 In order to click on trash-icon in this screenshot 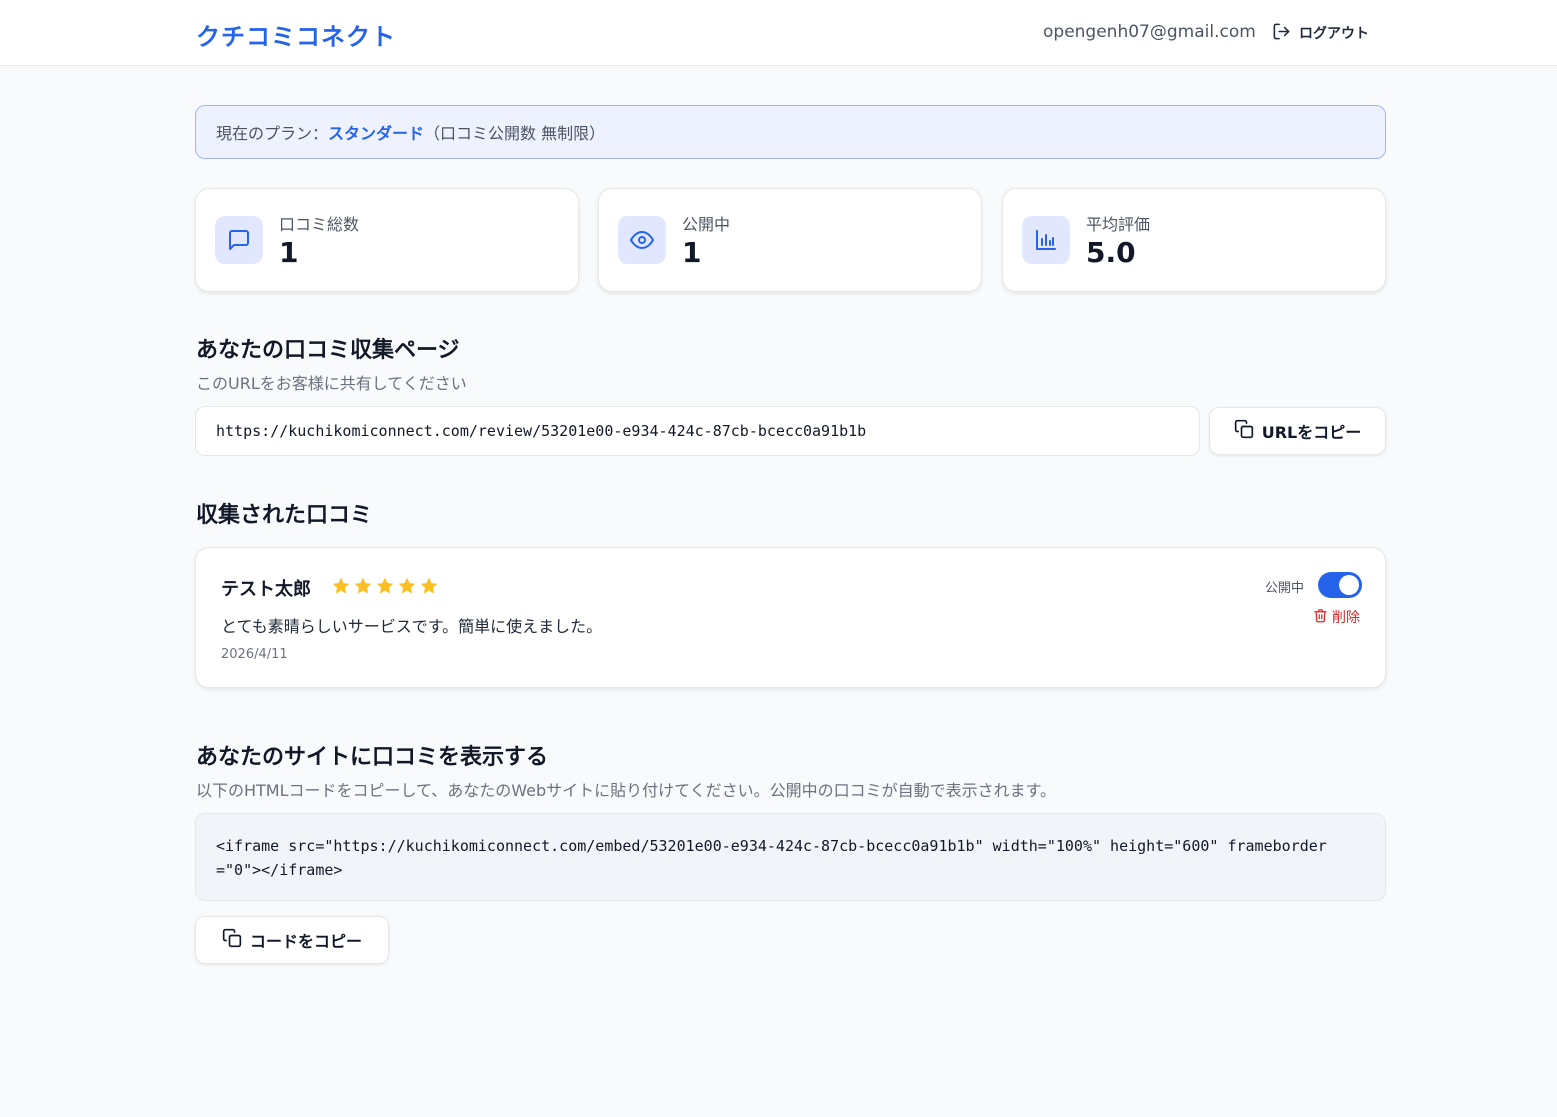, I will do `click(1320, 617)`.